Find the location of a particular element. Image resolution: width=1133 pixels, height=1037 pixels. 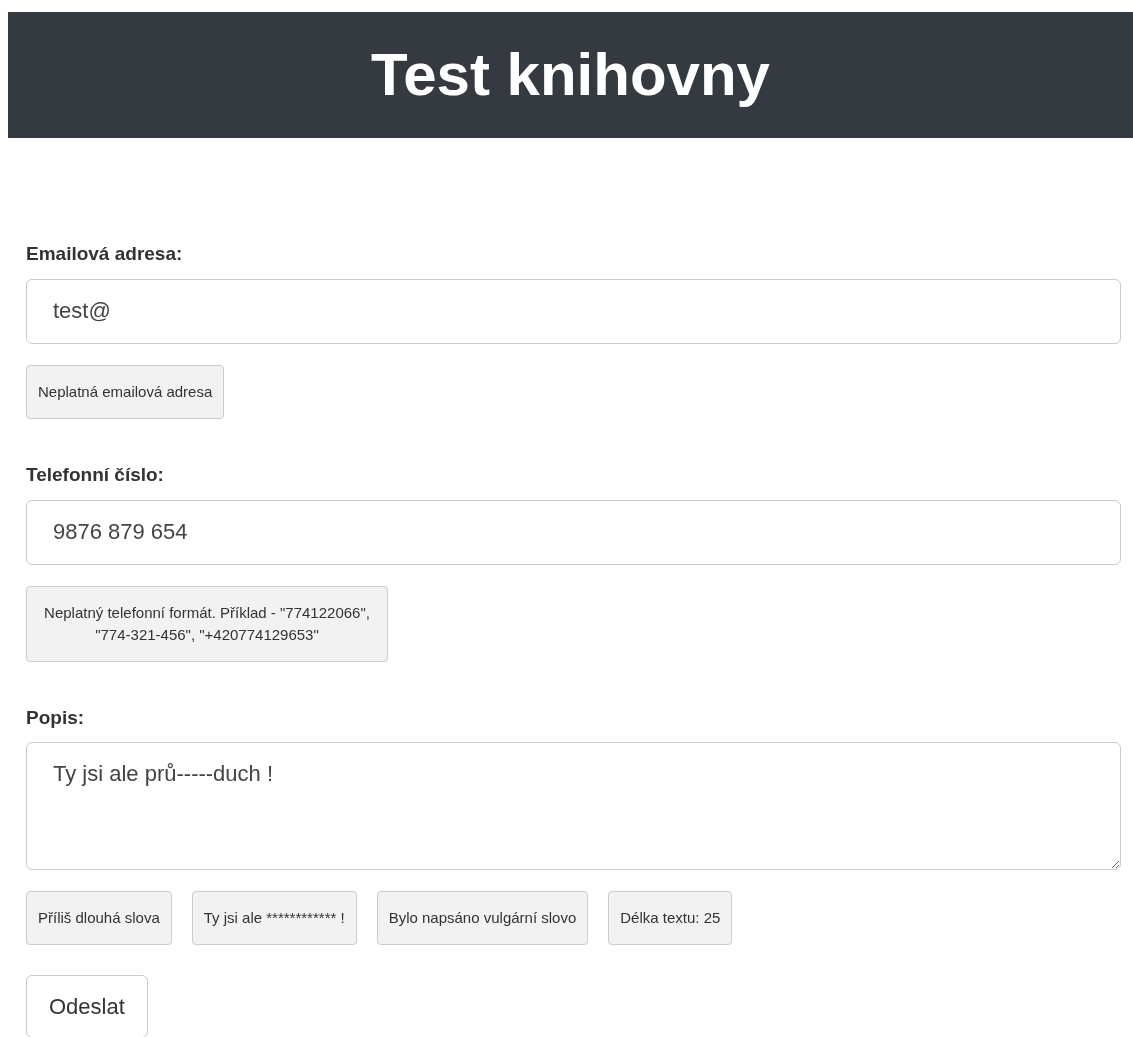

input-field: 9876 879 654 is located at coordinates (573, 532).